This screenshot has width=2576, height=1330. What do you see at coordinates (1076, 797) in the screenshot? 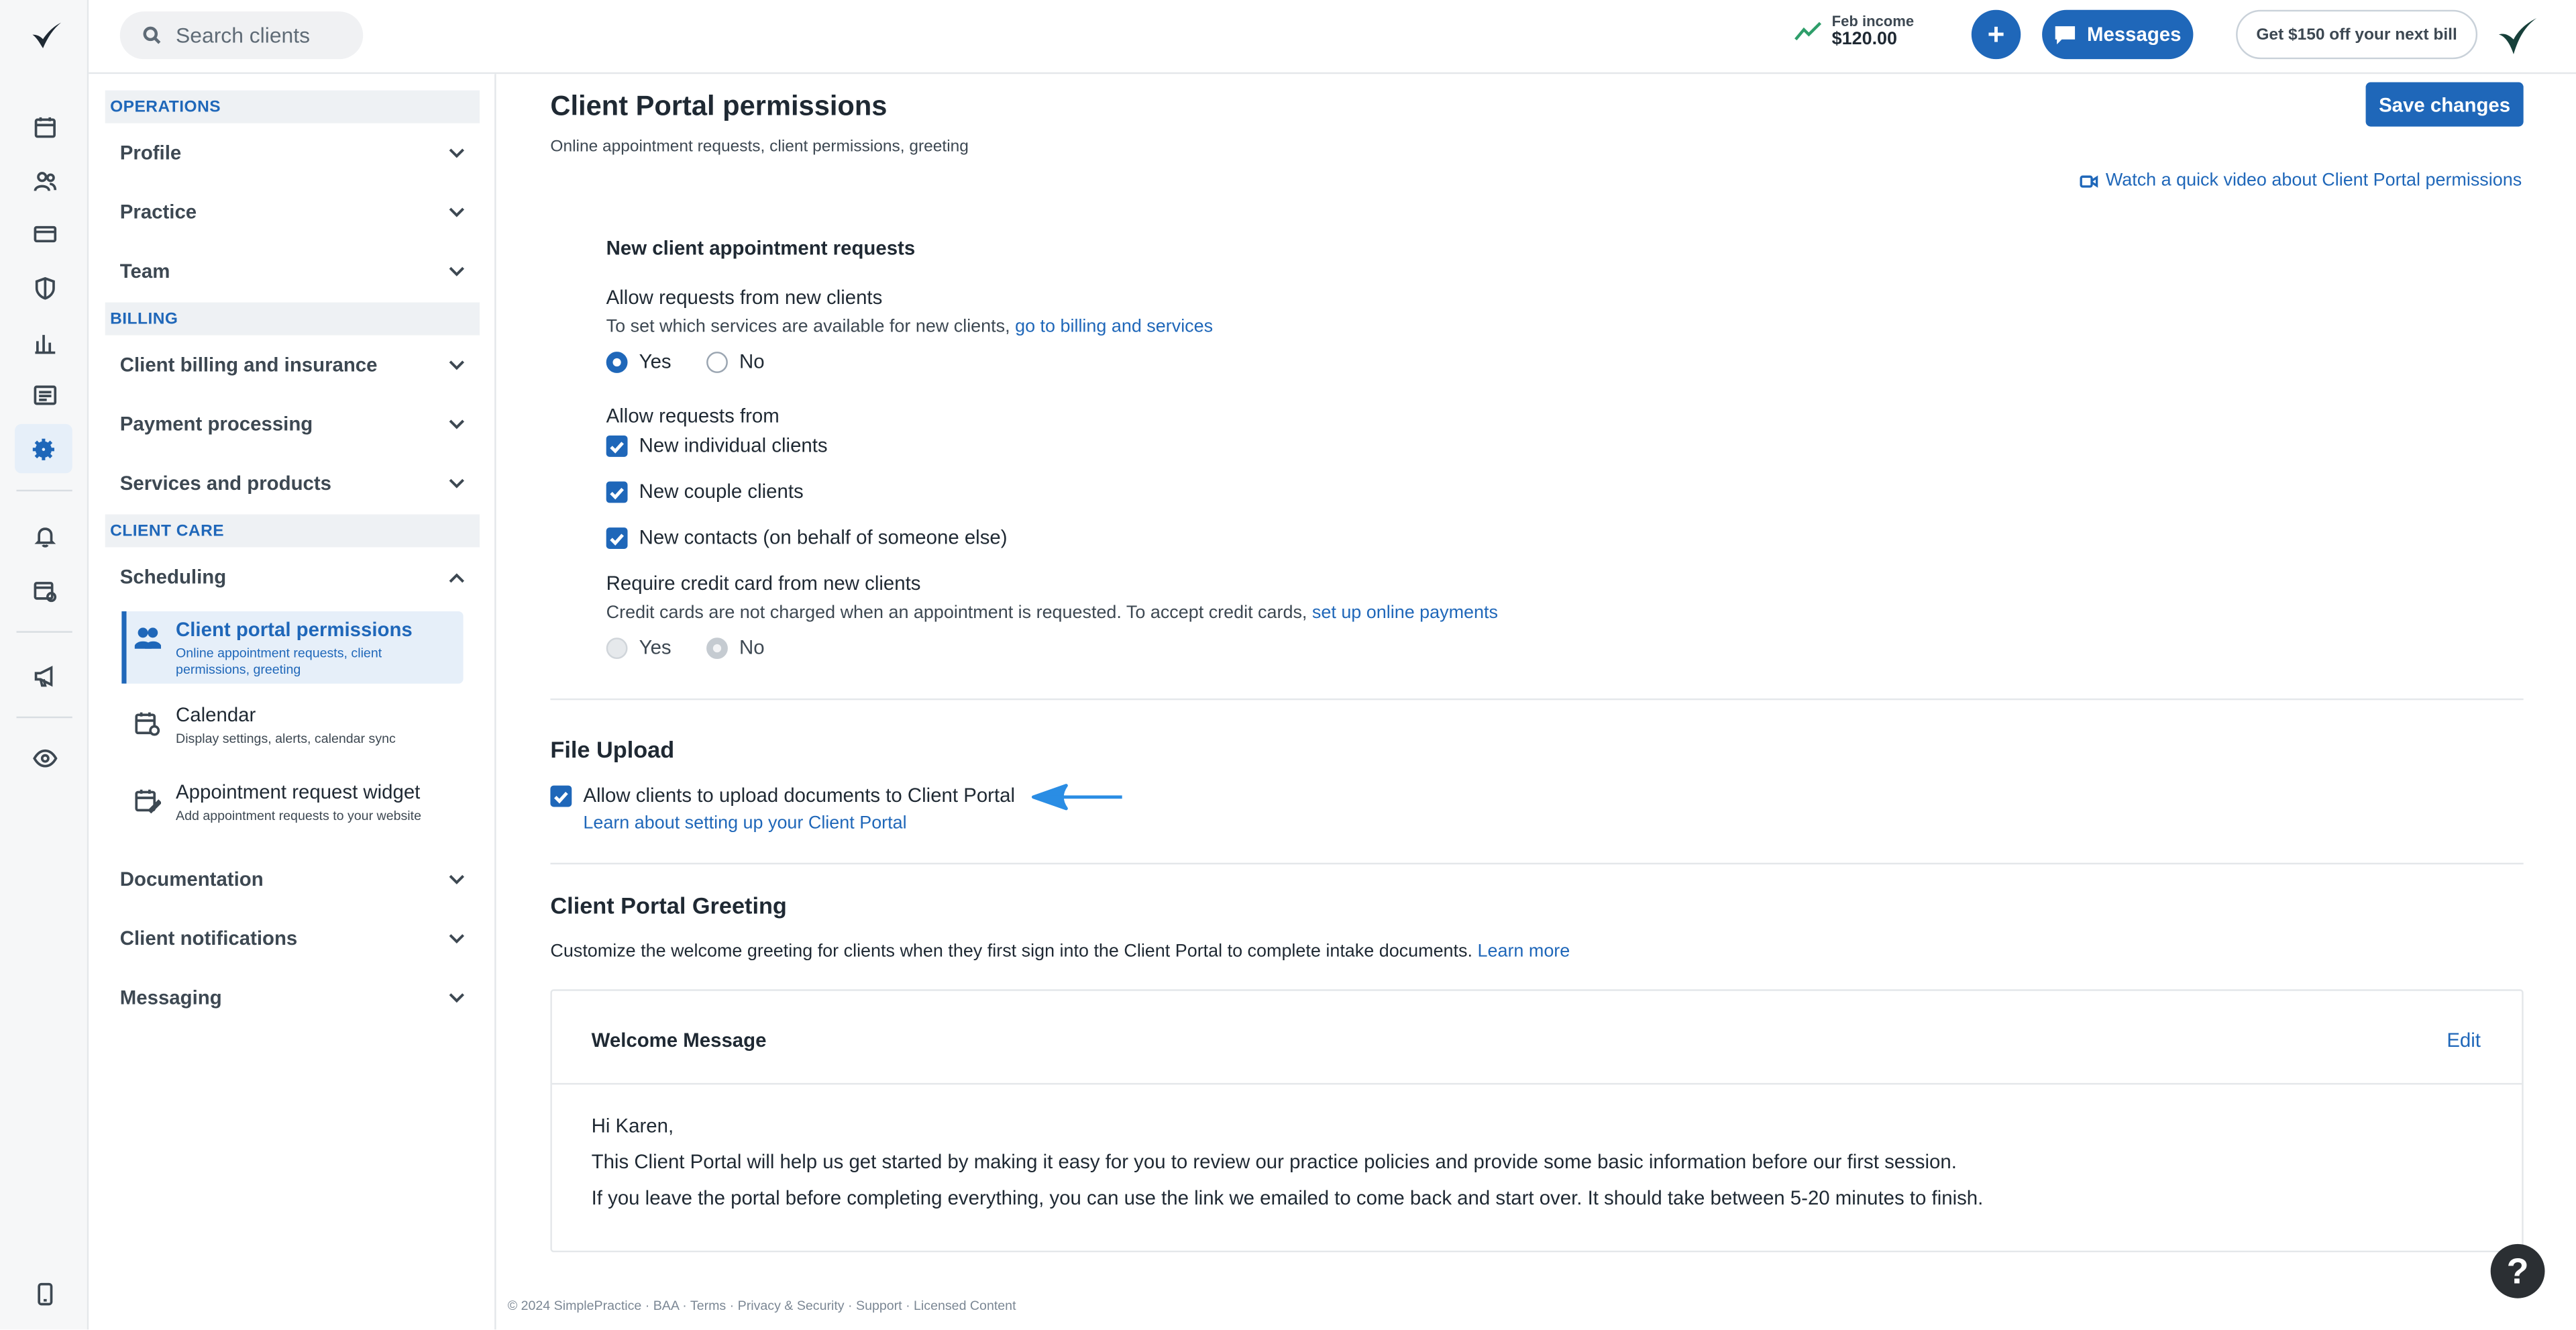
I see `pointer-arrow-icon` at bounding box center [1076, 797].